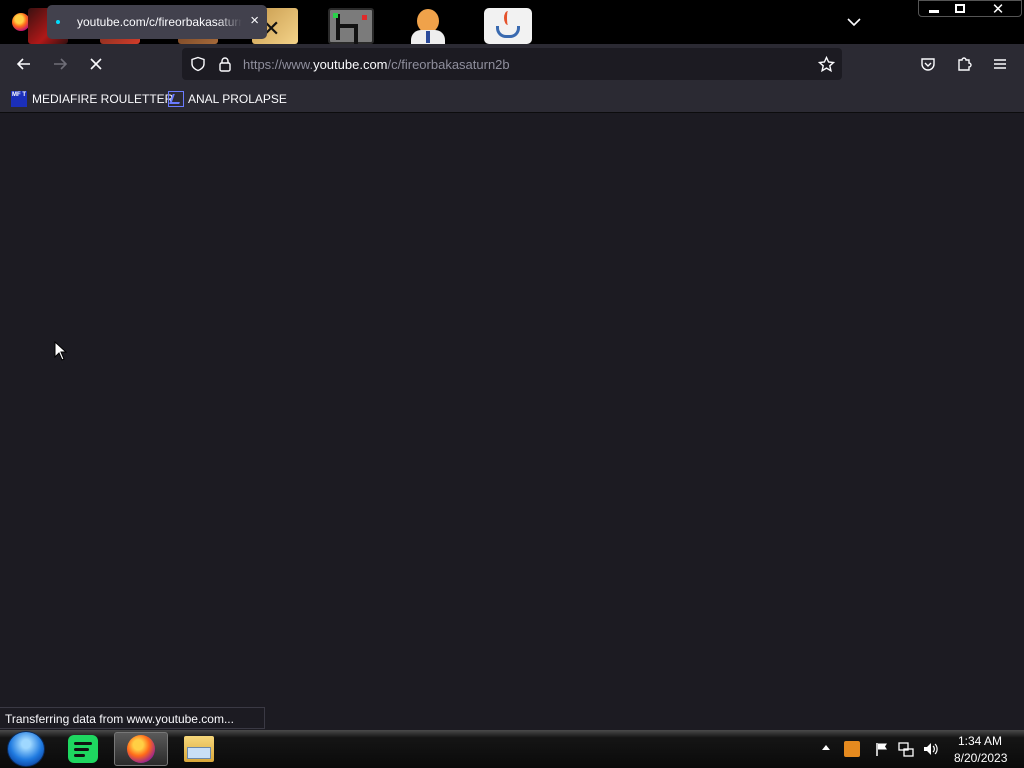 This screenshot has height=768, width=1024. What do you see at coordinates (930, 749) in the screenshot?
I see `volume-icon` at bounding box center [930, 749].